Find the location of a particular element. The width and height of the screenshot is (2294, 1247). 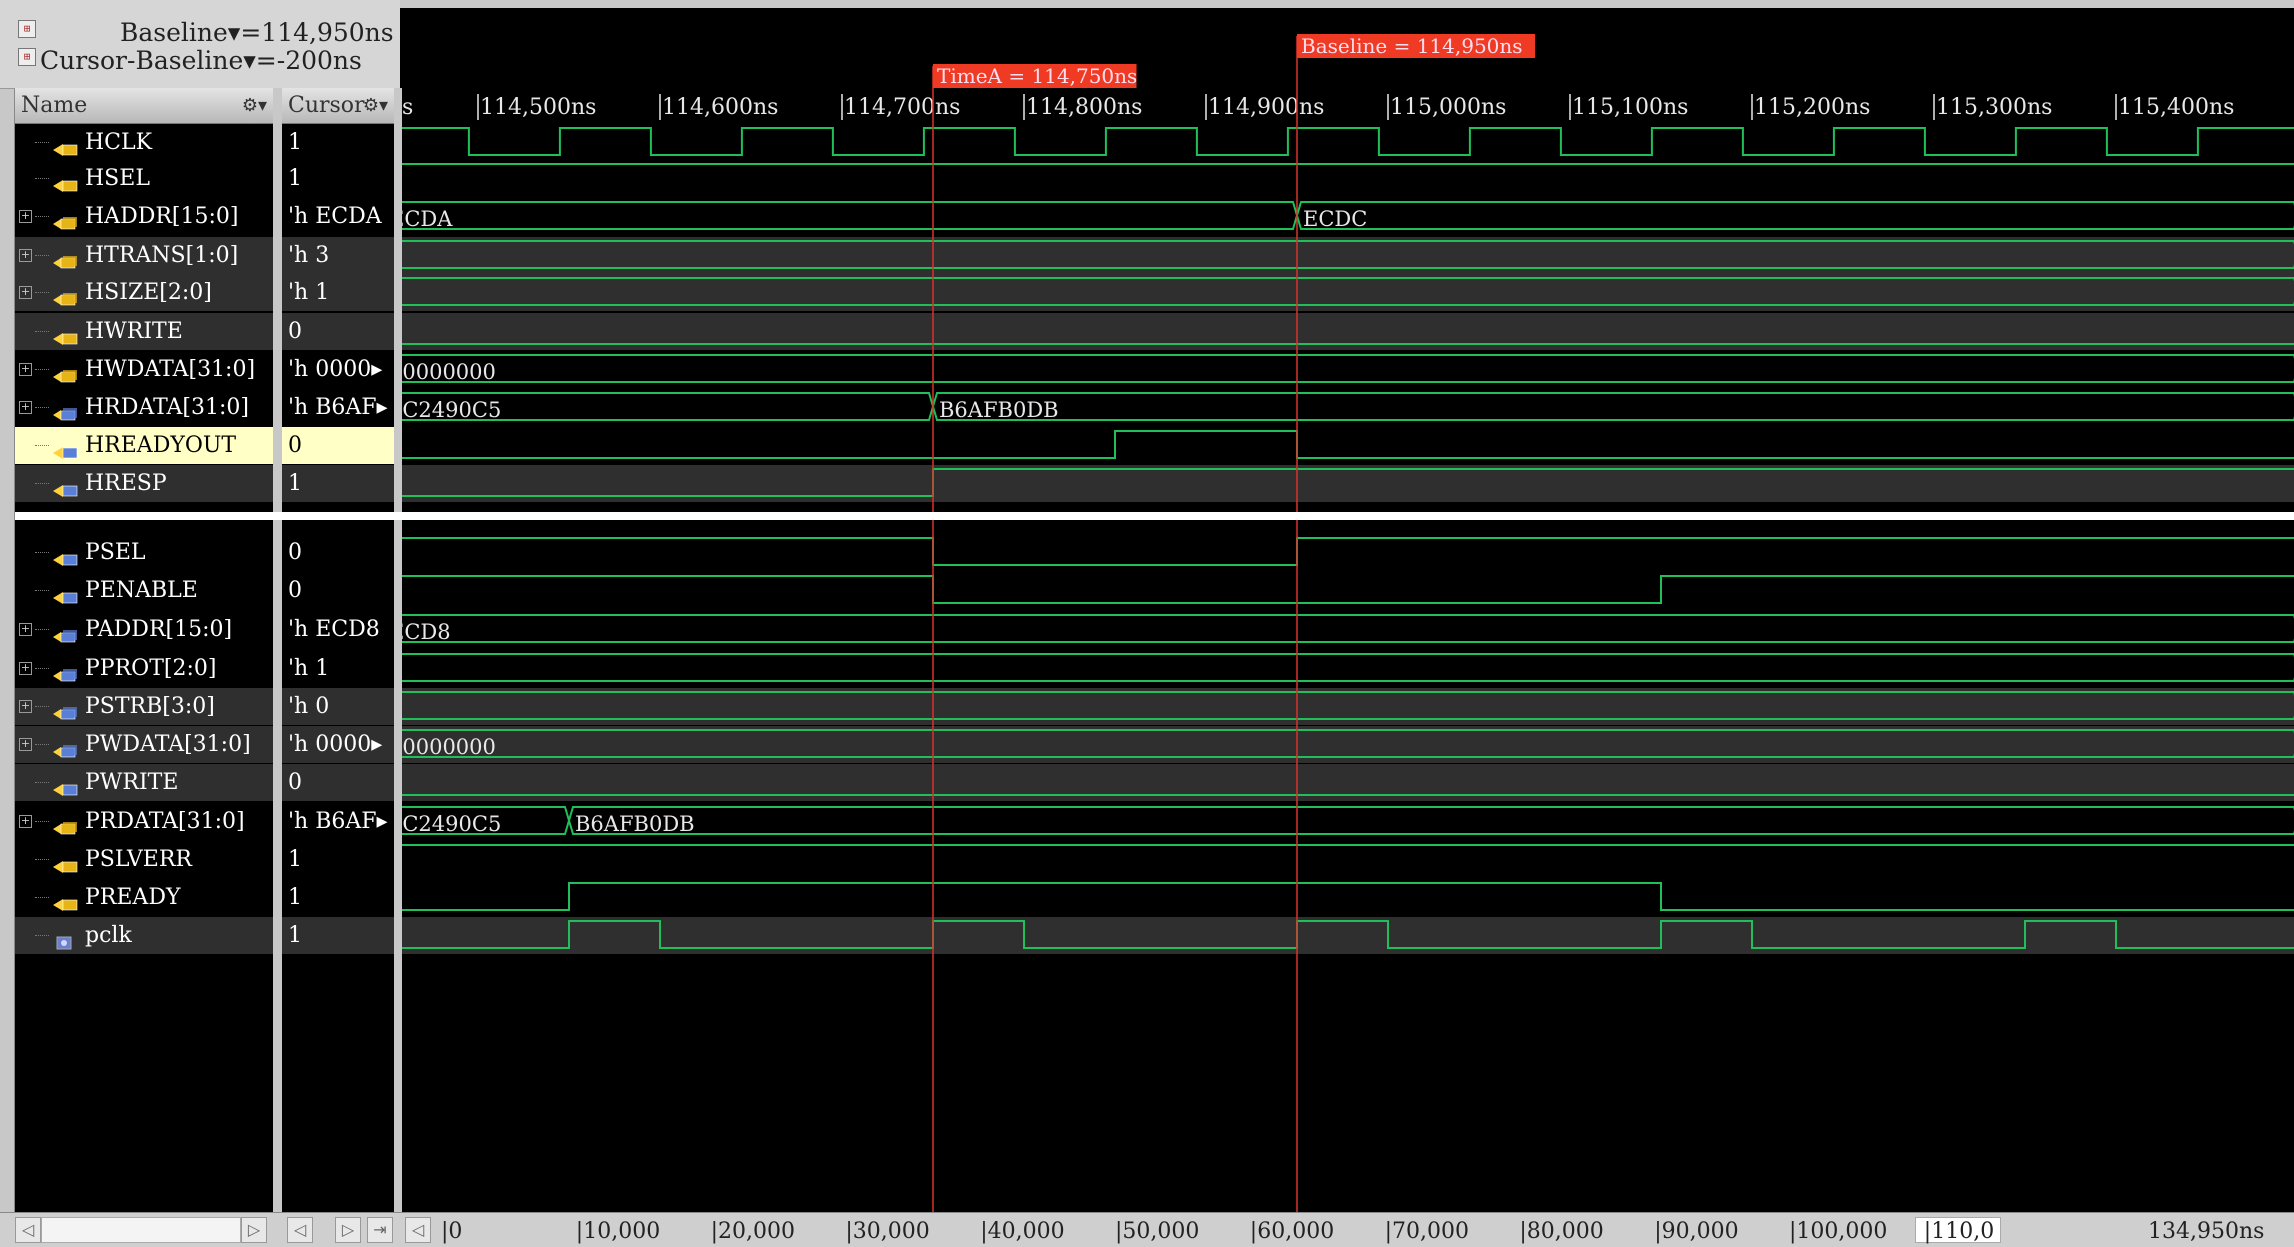

top-border is located at coordinates (1347, 4).